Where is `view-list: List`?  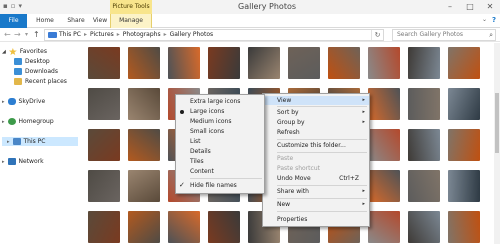
view-list: List is located at coordinates (220, 141).